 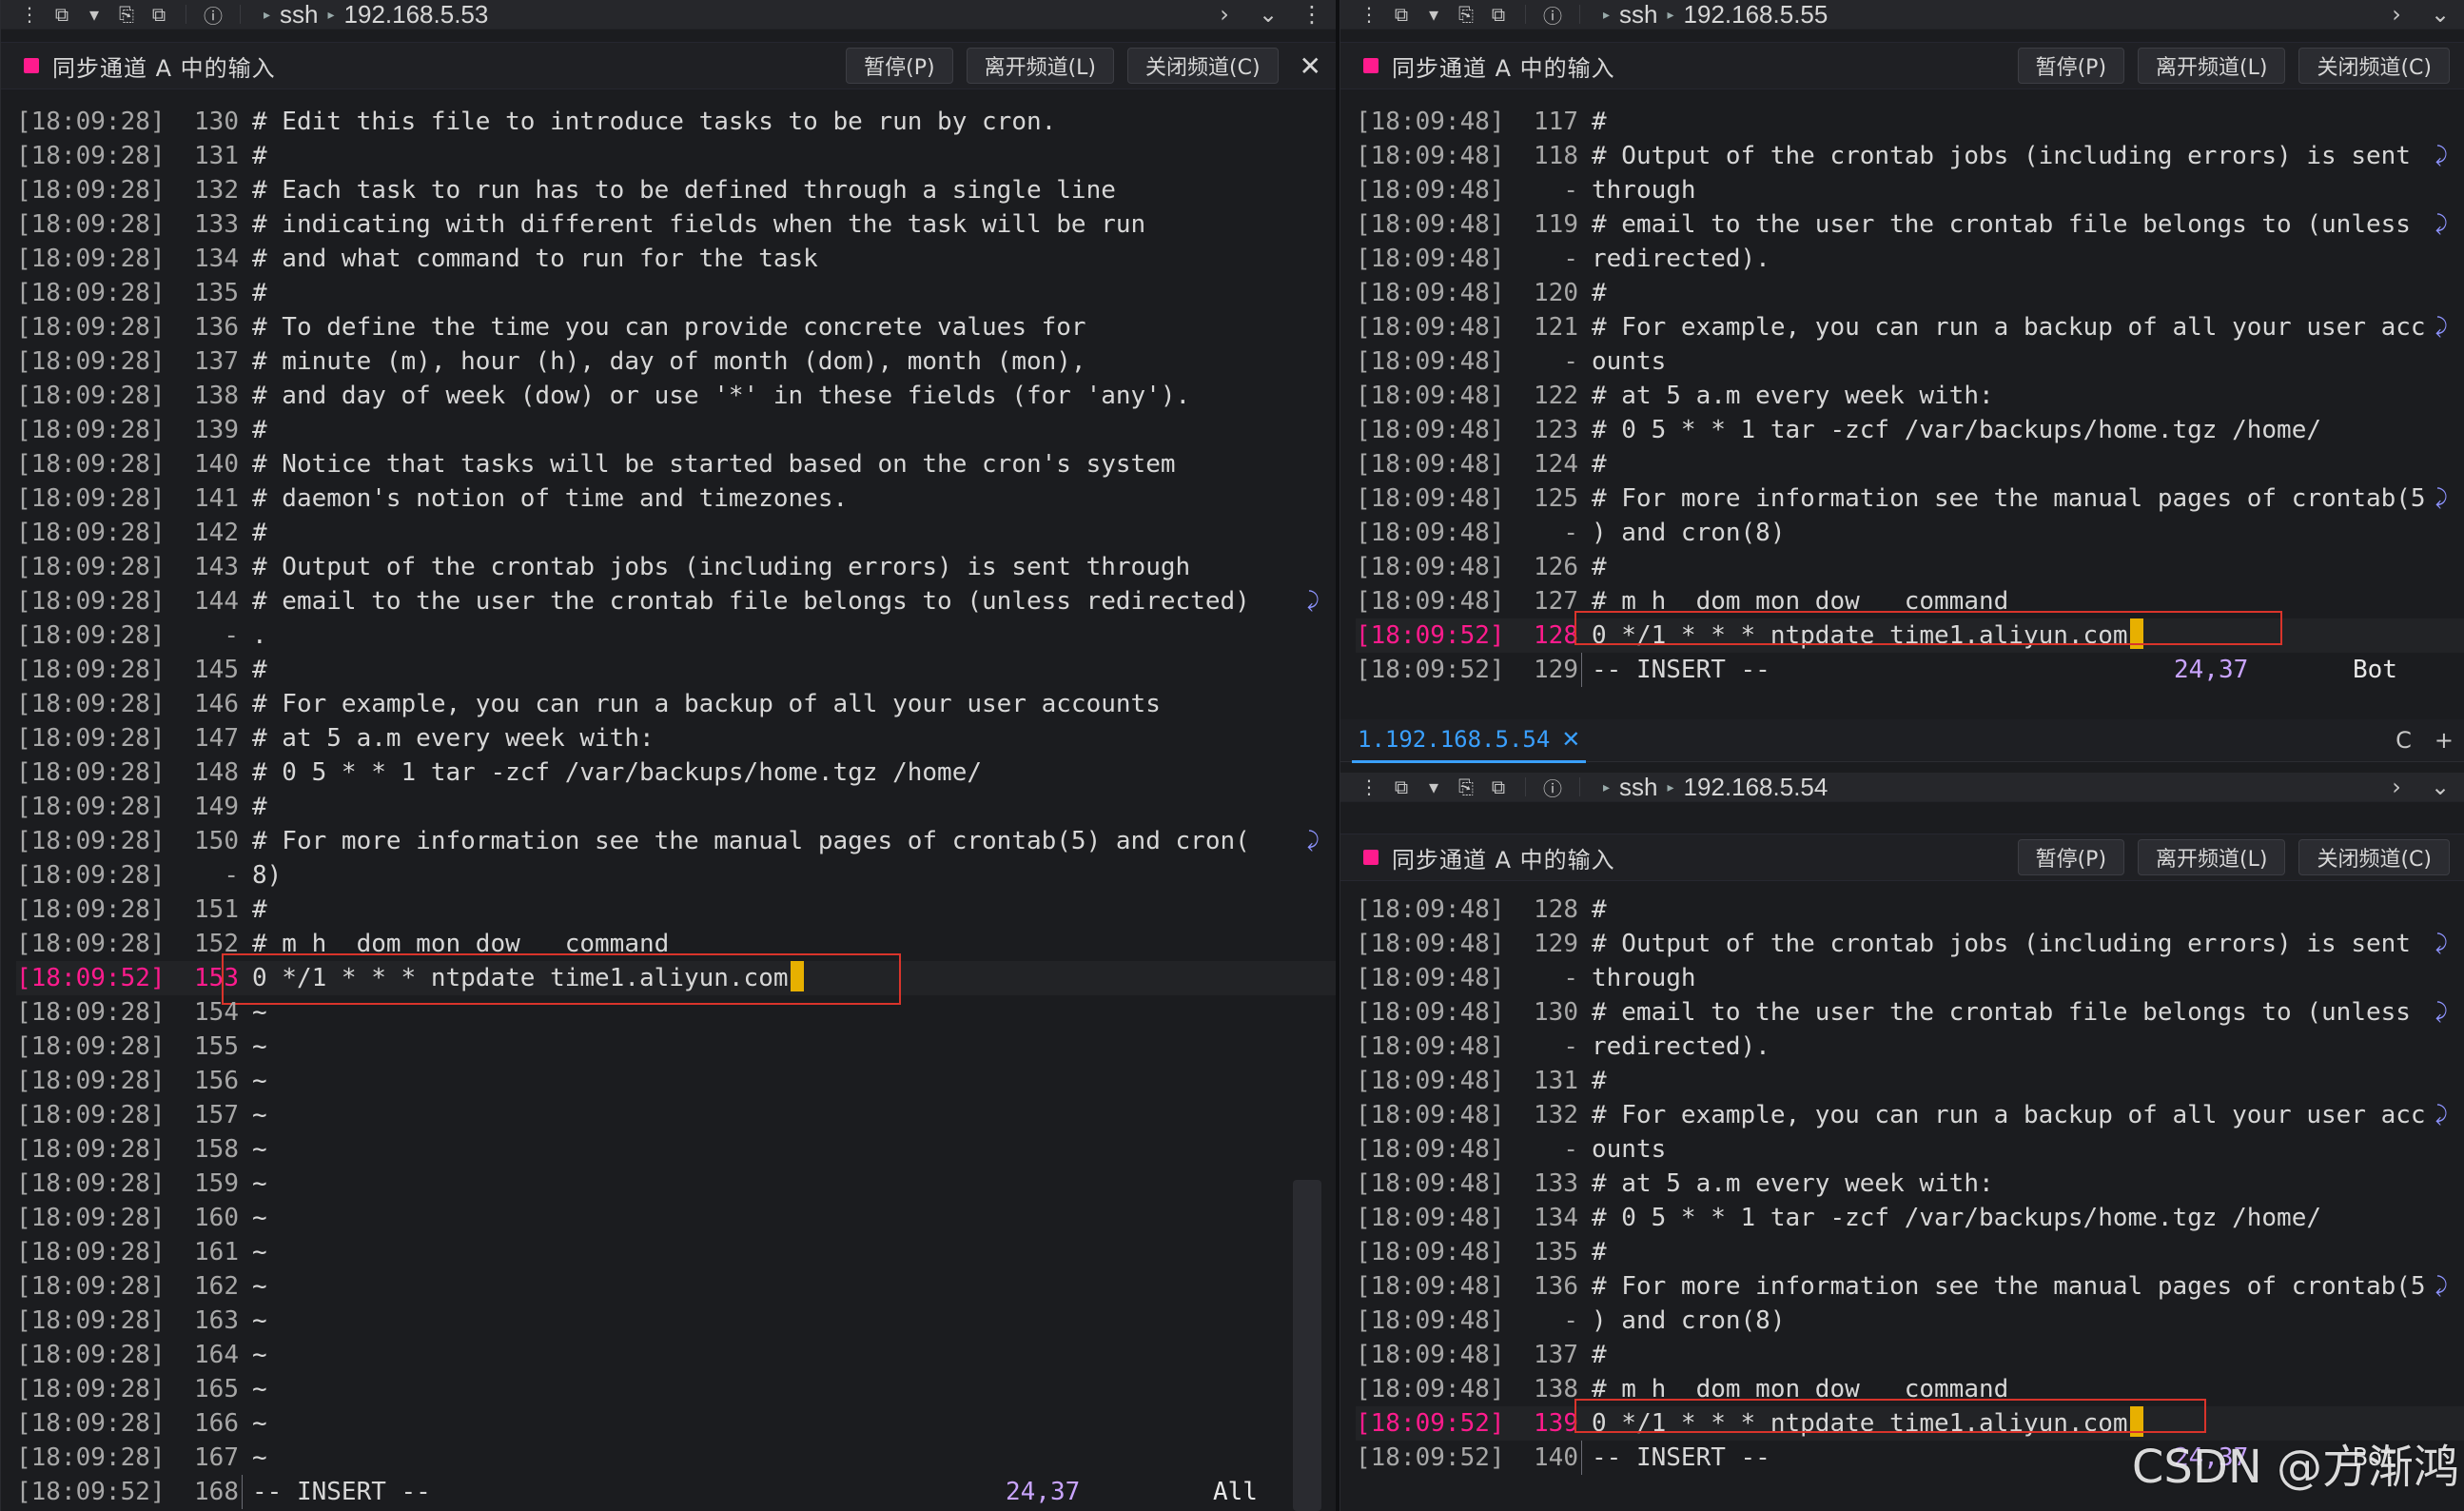 What do you see at coordinates (216, 1389) in the screenshot?
I see `line-number: 165` at bounding box center [216, 1389].